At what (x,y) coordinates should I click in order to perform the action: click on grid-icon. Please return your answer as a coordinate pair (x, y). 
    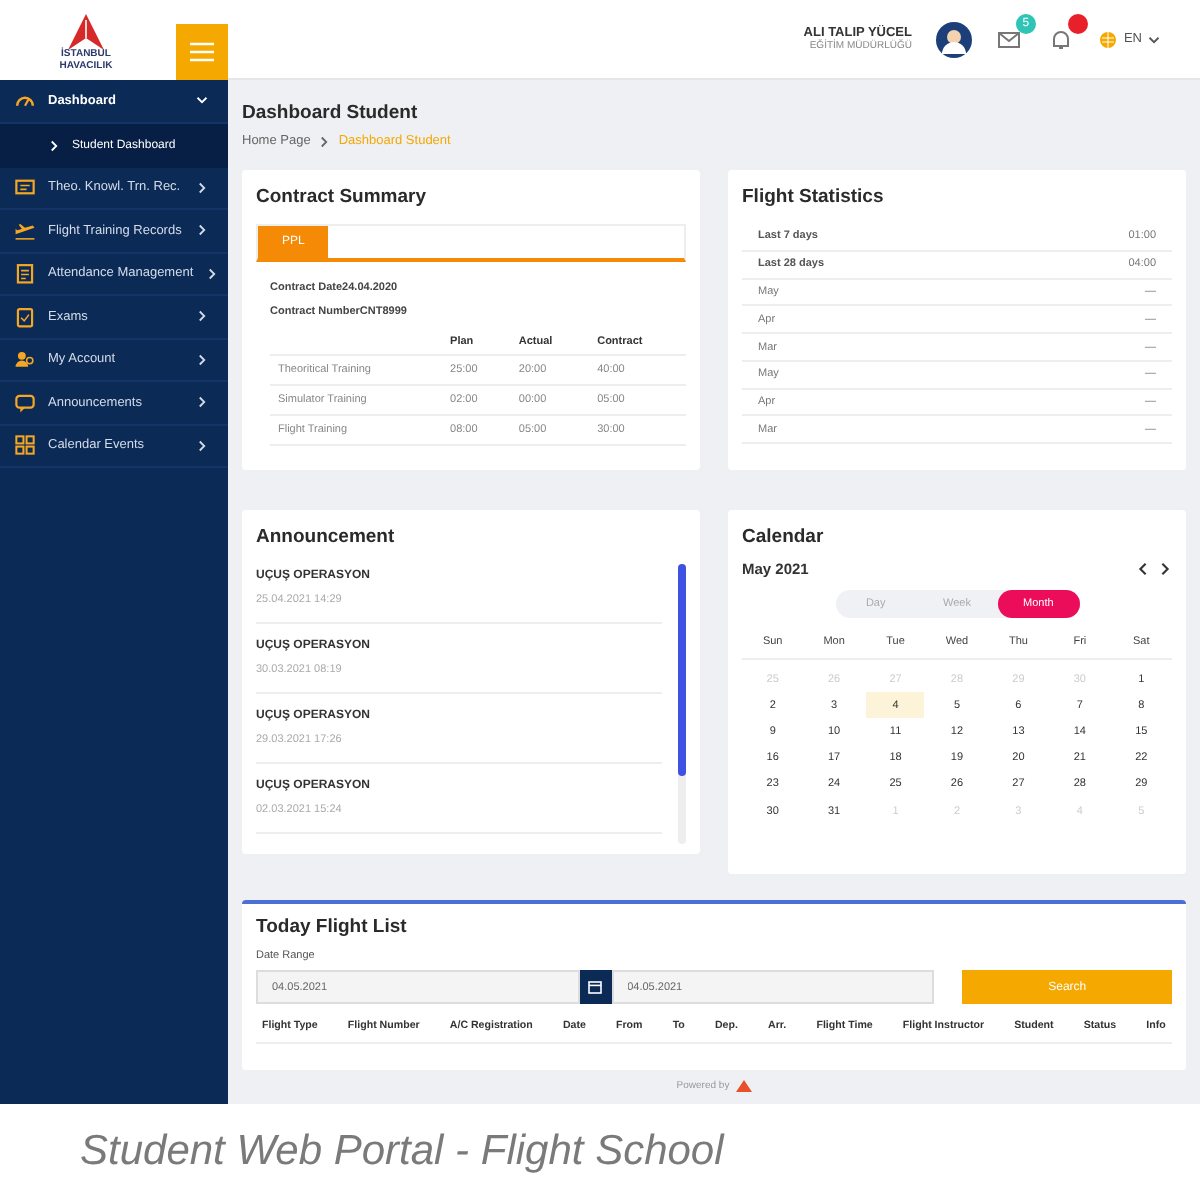
    Looking at the image, I should click on (25, 445).